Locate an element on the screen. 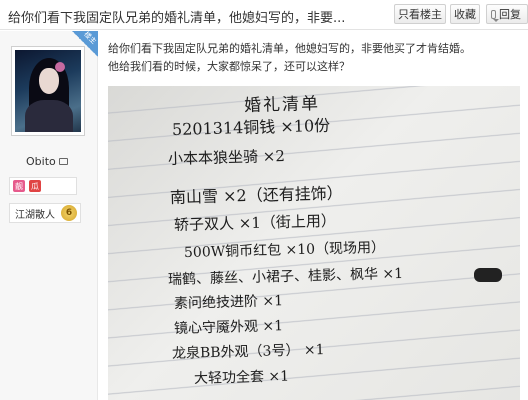 The height and width of the screenshot is (400, 528). handwritten-line: 大轻功全套 ×1 is located at coordinates (241, 377).